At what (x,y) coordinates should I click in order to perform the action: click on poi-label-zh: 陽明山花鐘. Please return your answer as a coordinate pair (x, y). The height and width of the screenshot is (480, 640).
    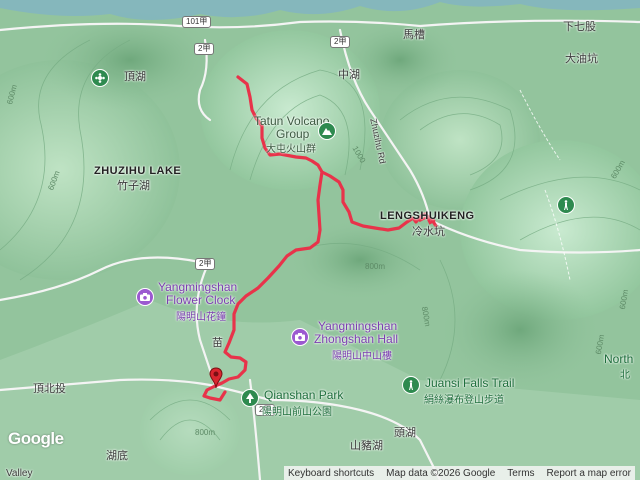
    Looking at the image, I should click on (201, 317).